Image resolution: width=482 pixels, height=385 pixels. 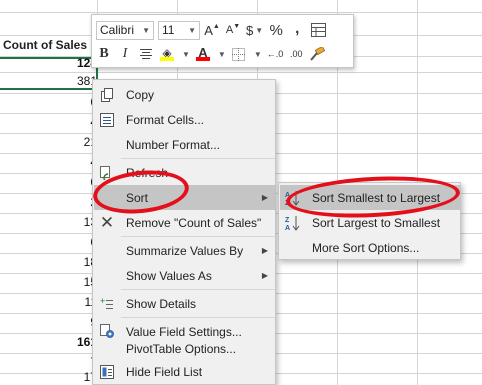 What do you see at coordinates (107, 303) in the screenshot?
I see `show-details-icon: +` at bounding box center [107, 303].